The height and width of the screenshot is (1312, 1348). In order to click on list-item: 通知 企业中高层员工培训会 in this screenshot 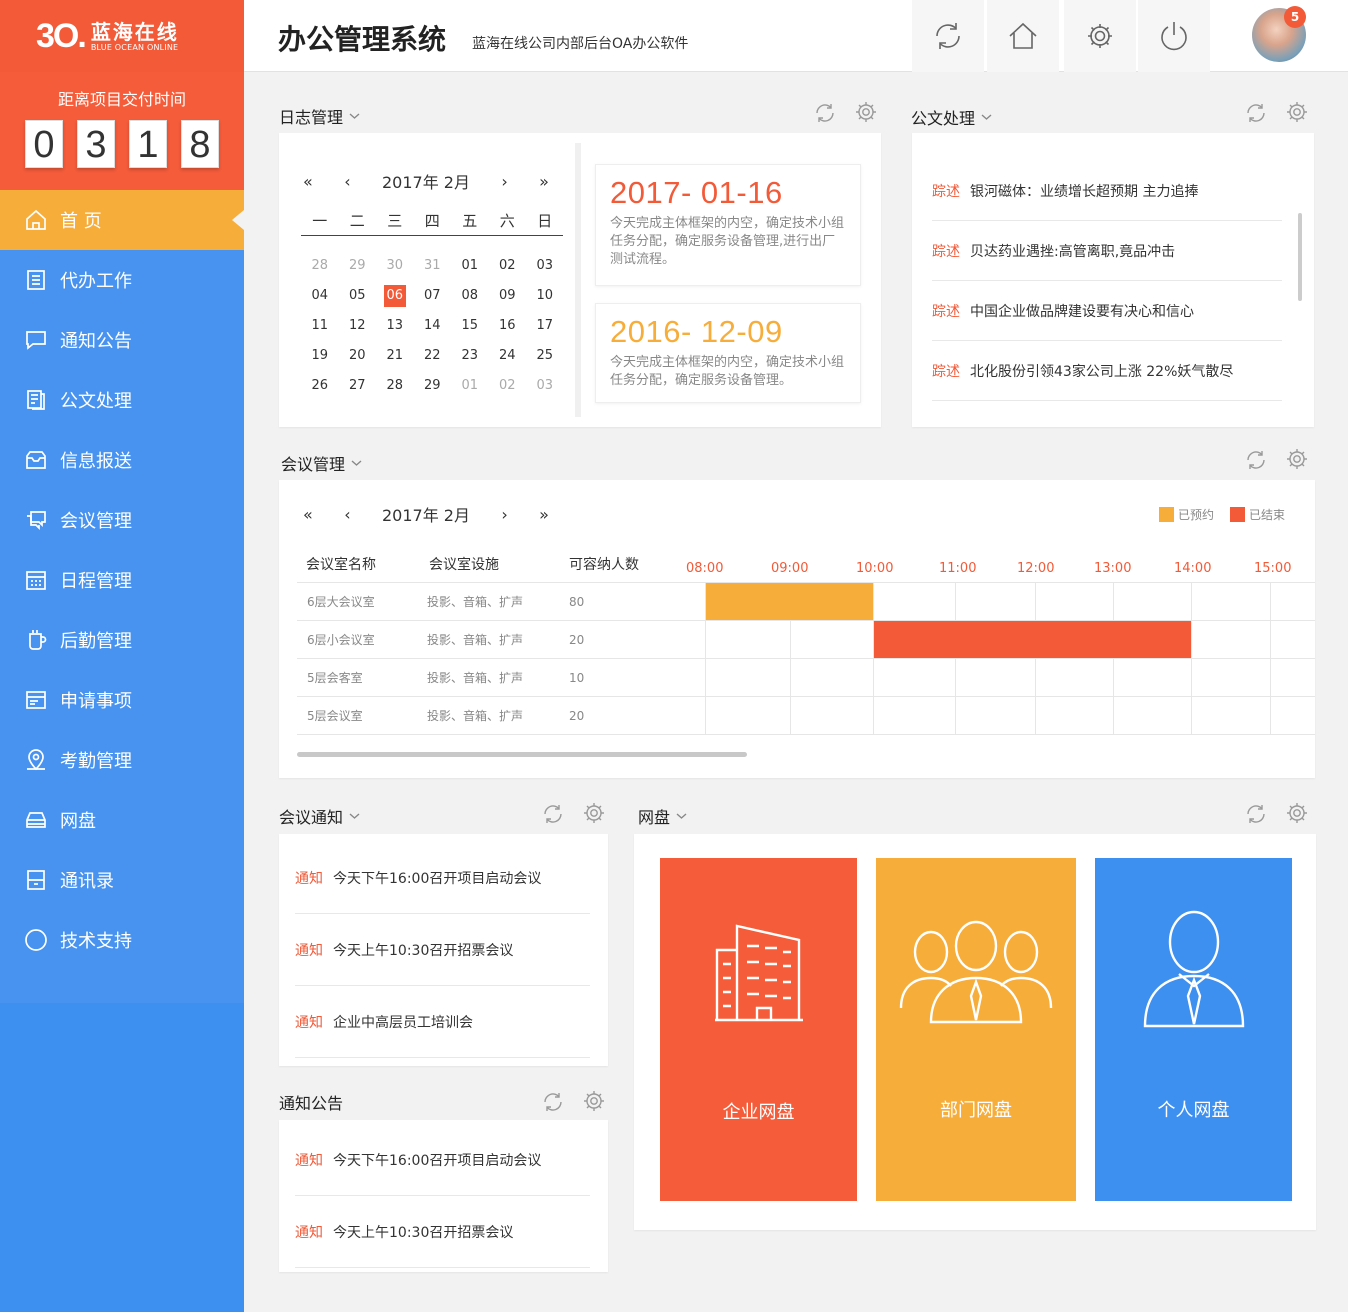, I will do `click(442, 1022)`.